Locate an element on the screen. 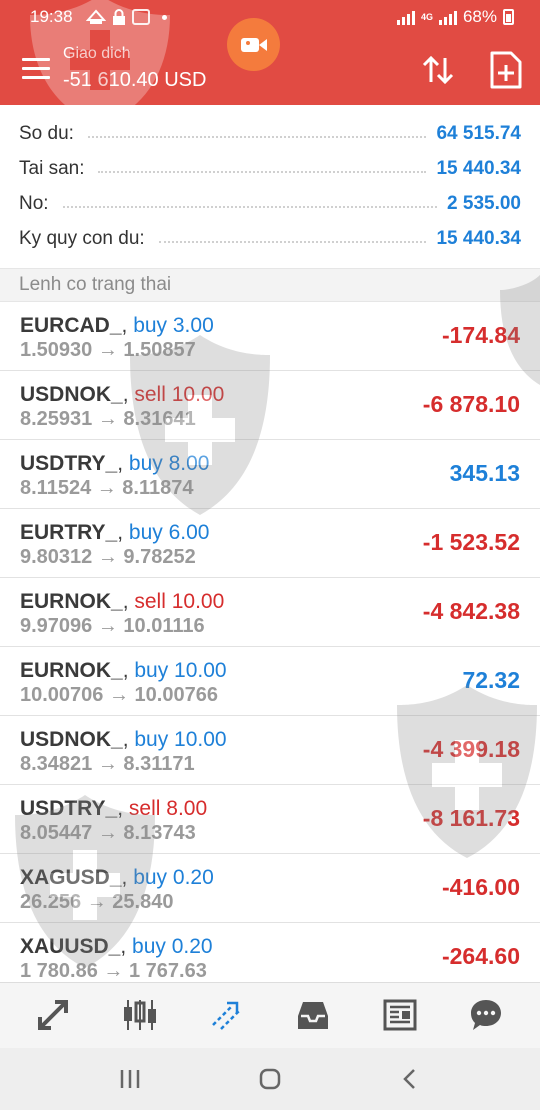 This screenshot has height=1110, width=540. lock-icon is located at coordinates (119, 16).